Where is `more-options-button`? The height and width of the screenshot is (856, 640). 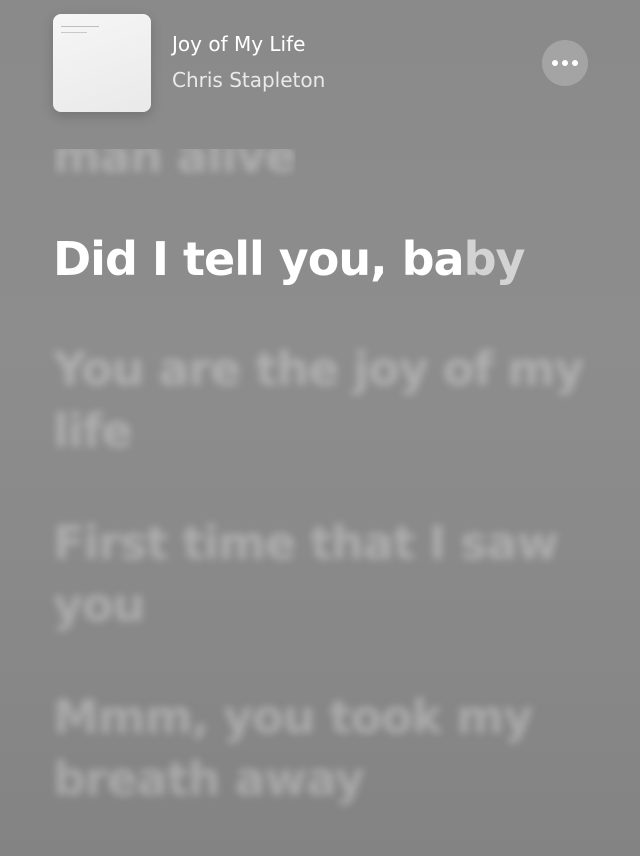
more-options-button is located at coordinates (565, 63).